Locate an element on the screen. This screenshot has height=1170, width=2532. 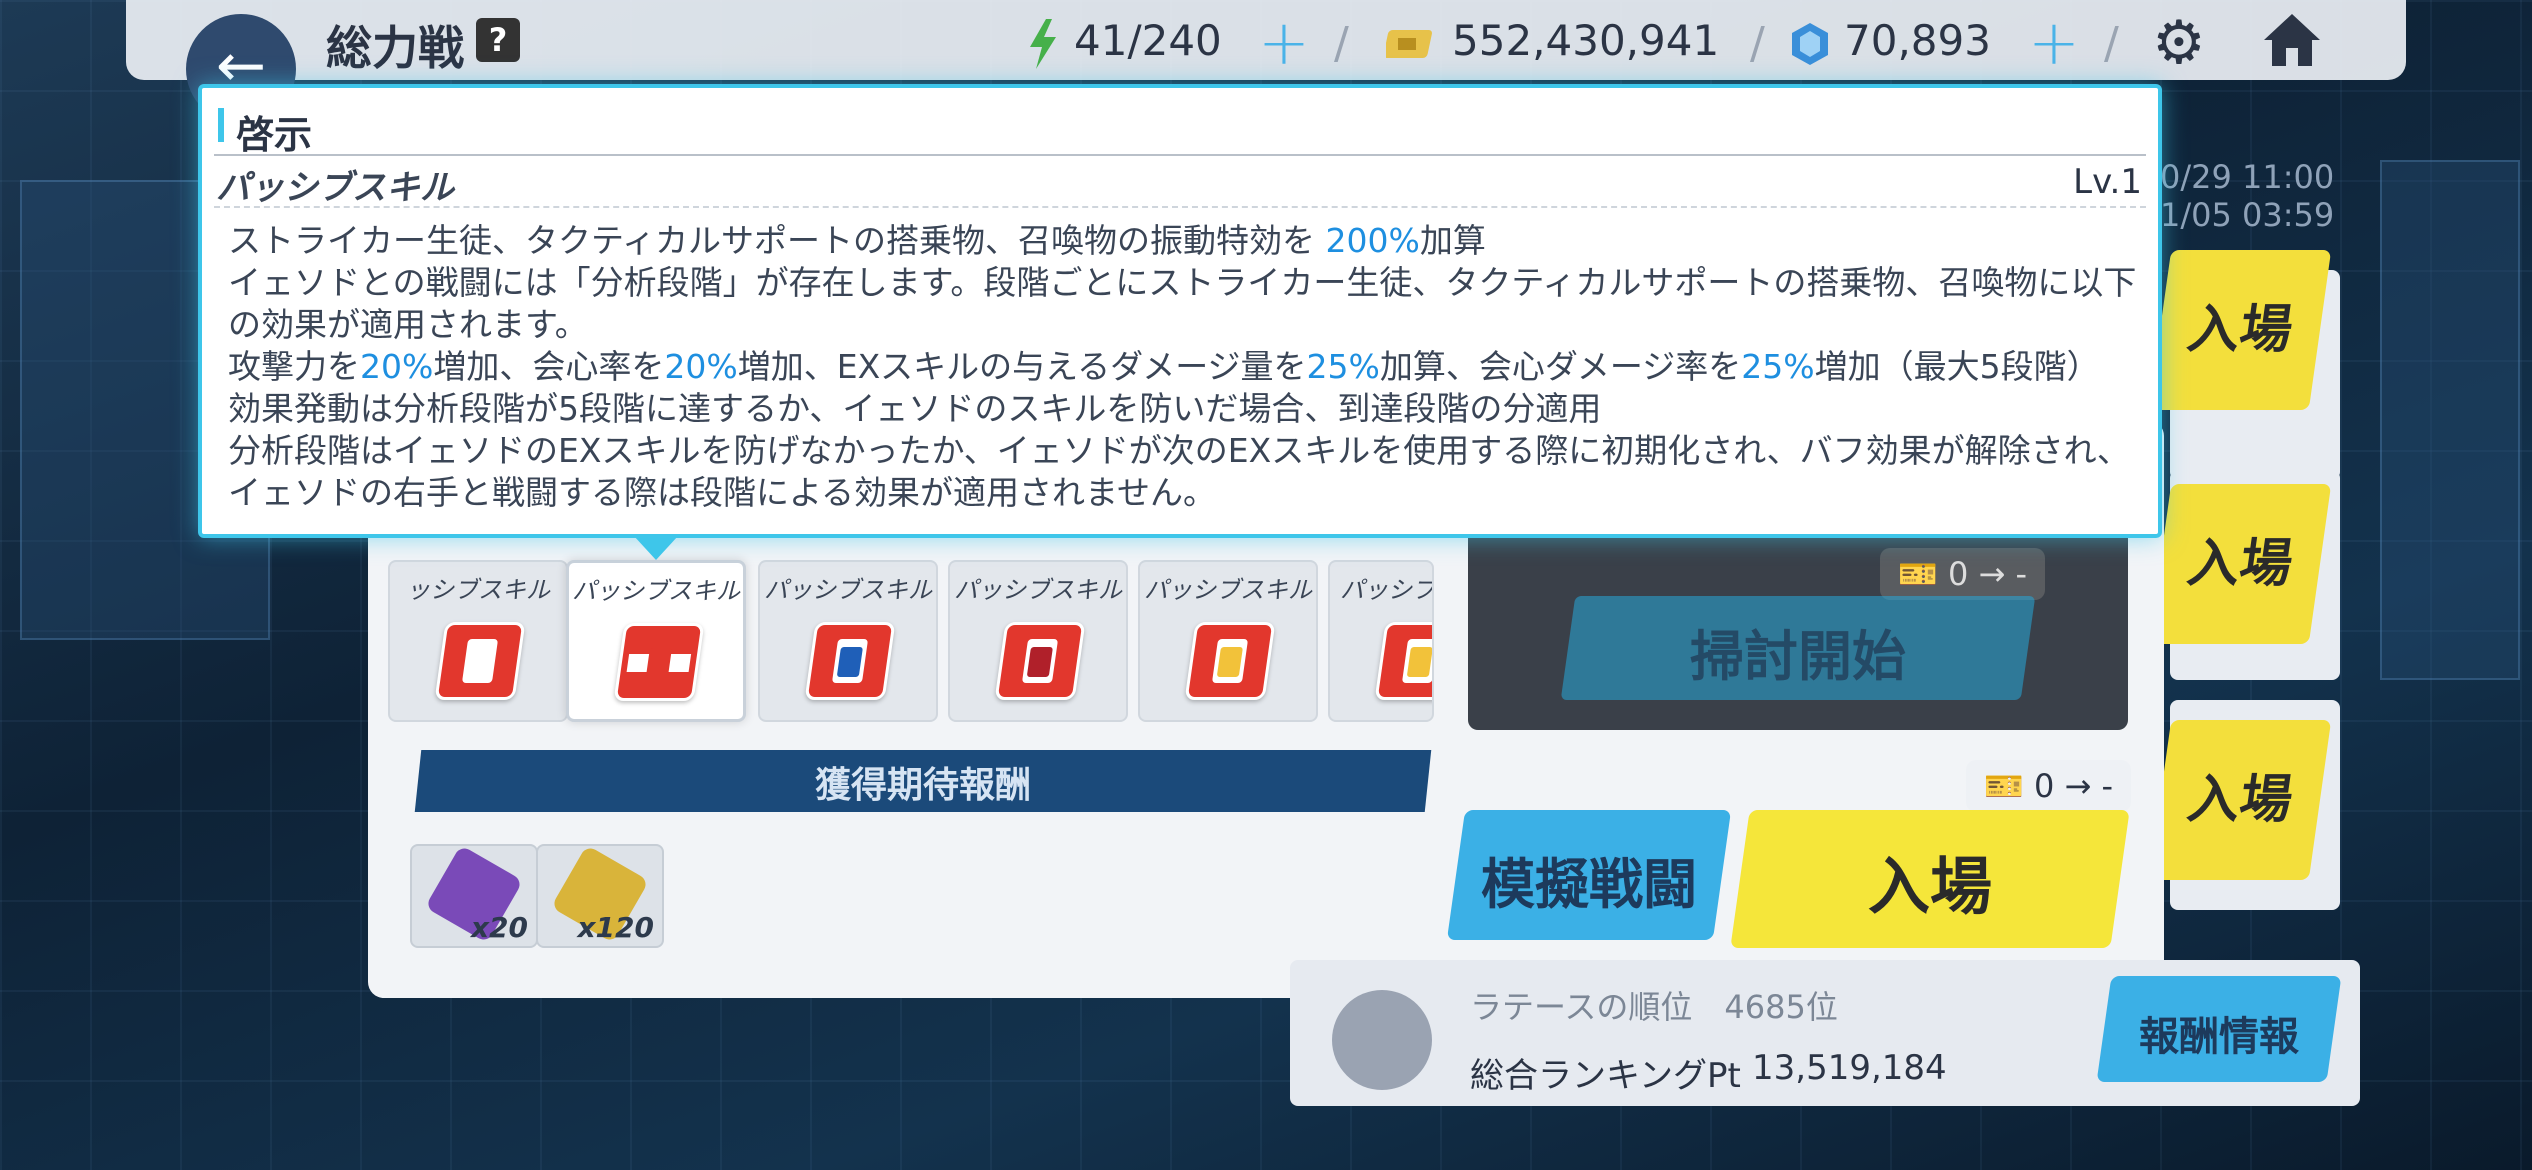
sweep-ticket-value: 0 → - is located at coordinates (1988, 574).